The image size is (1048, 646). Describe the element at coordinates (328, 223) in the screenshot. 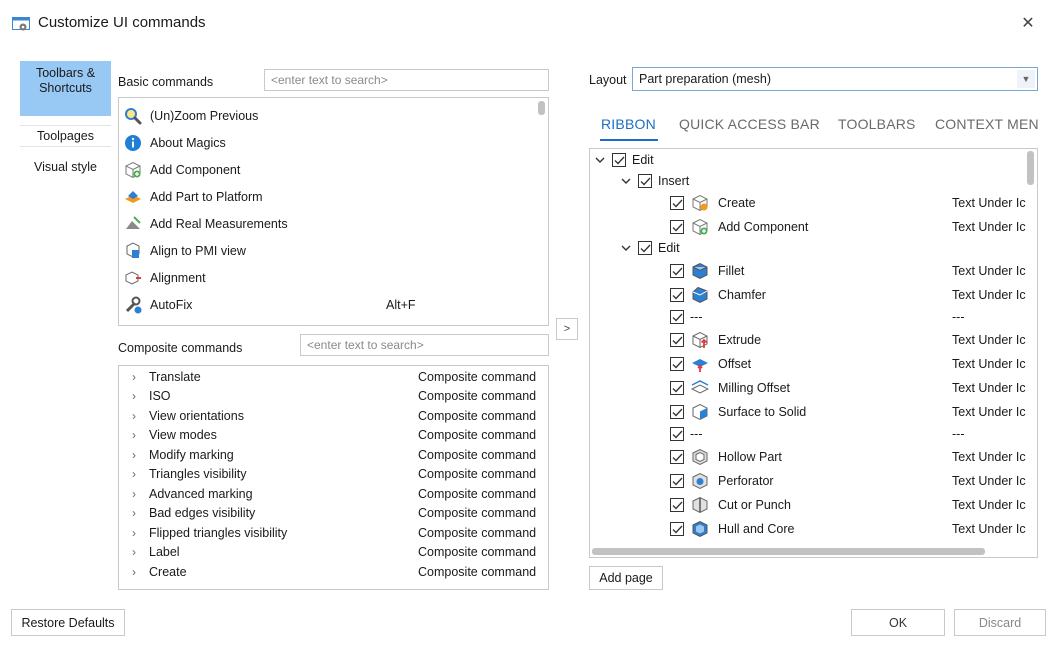

I see `list-item: Add Real Measurements` at that location.